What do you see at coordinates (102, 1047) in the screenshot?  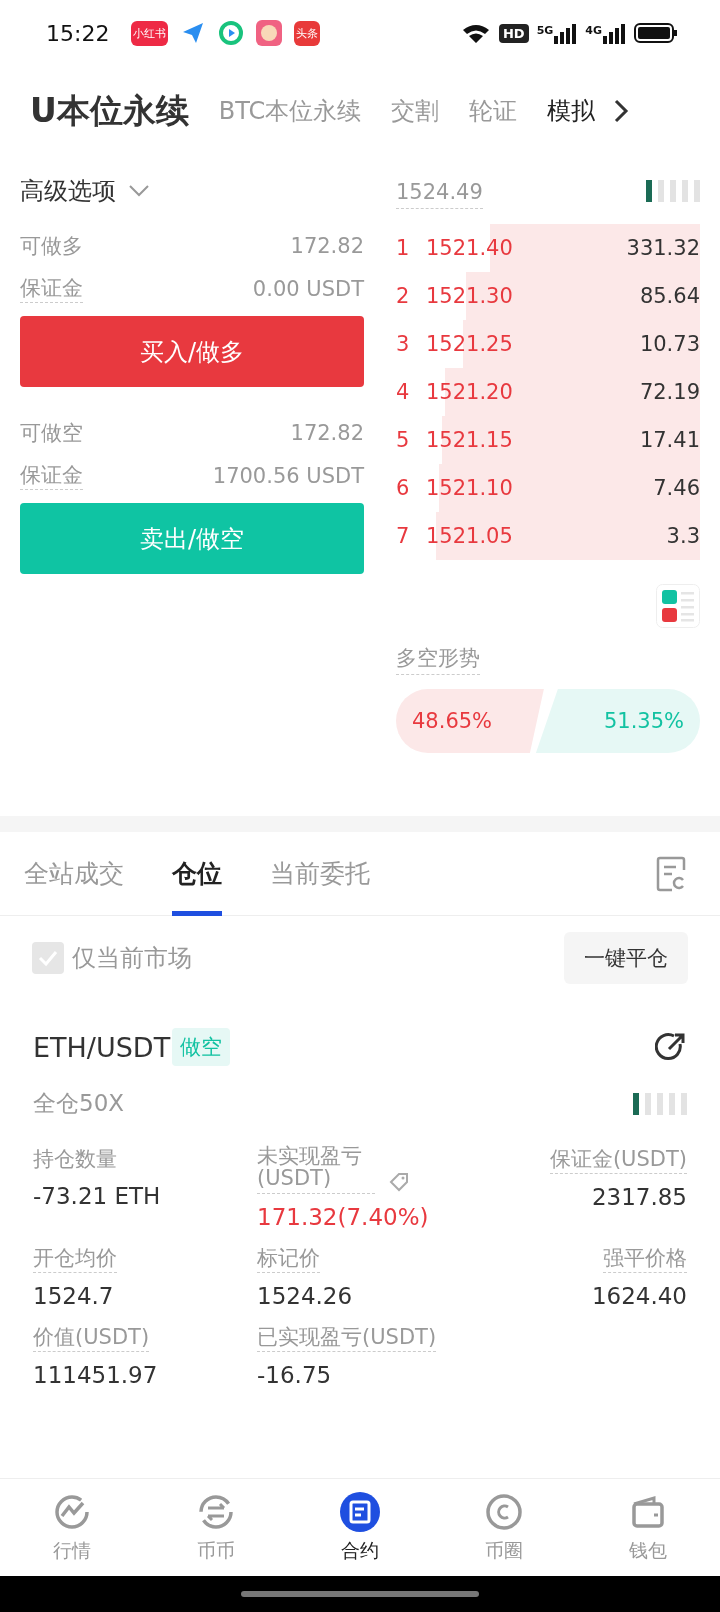 I see `position-symbol: ETH/USDT` at bounding box center [102, 1047].